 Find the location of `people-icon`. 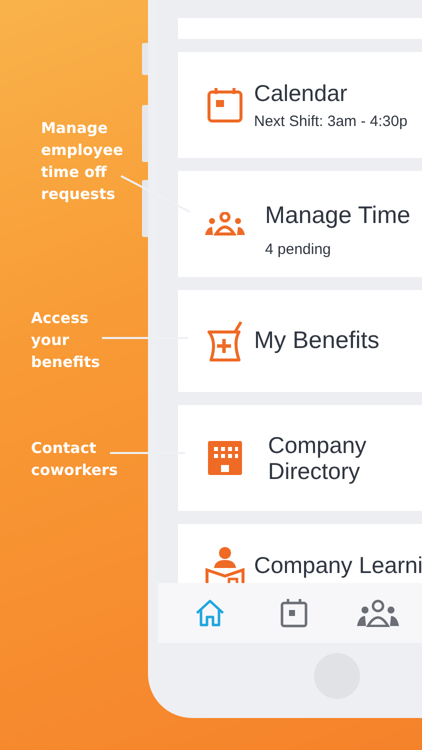

people-icon is located at coordinates (225, 224).